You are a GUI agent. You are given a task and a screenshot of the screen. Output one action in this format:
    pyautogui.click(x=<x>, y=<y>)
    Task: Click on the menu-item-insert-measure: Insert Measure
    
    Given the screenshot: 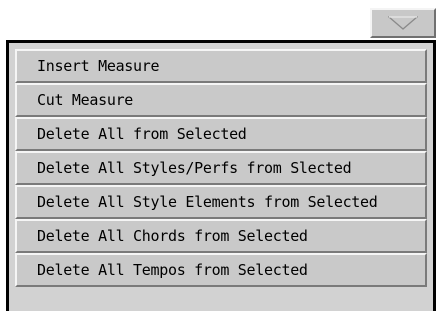 What is the action you would take?
    pyautogui.click(x=221, y=66)
    